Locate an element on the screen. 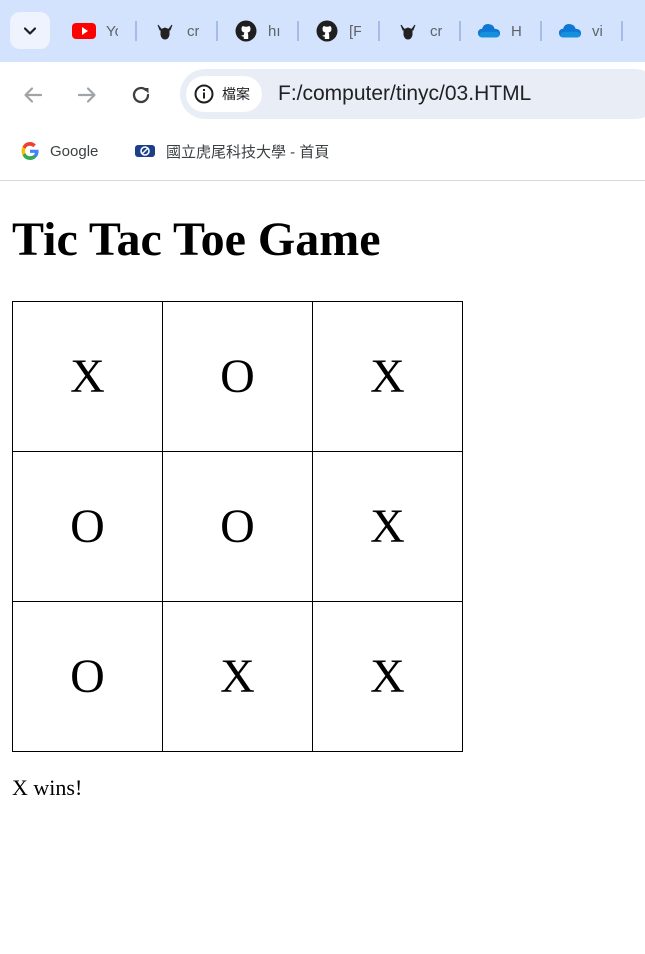  tab-youtube: Yo is located at coordinates (96, 31).